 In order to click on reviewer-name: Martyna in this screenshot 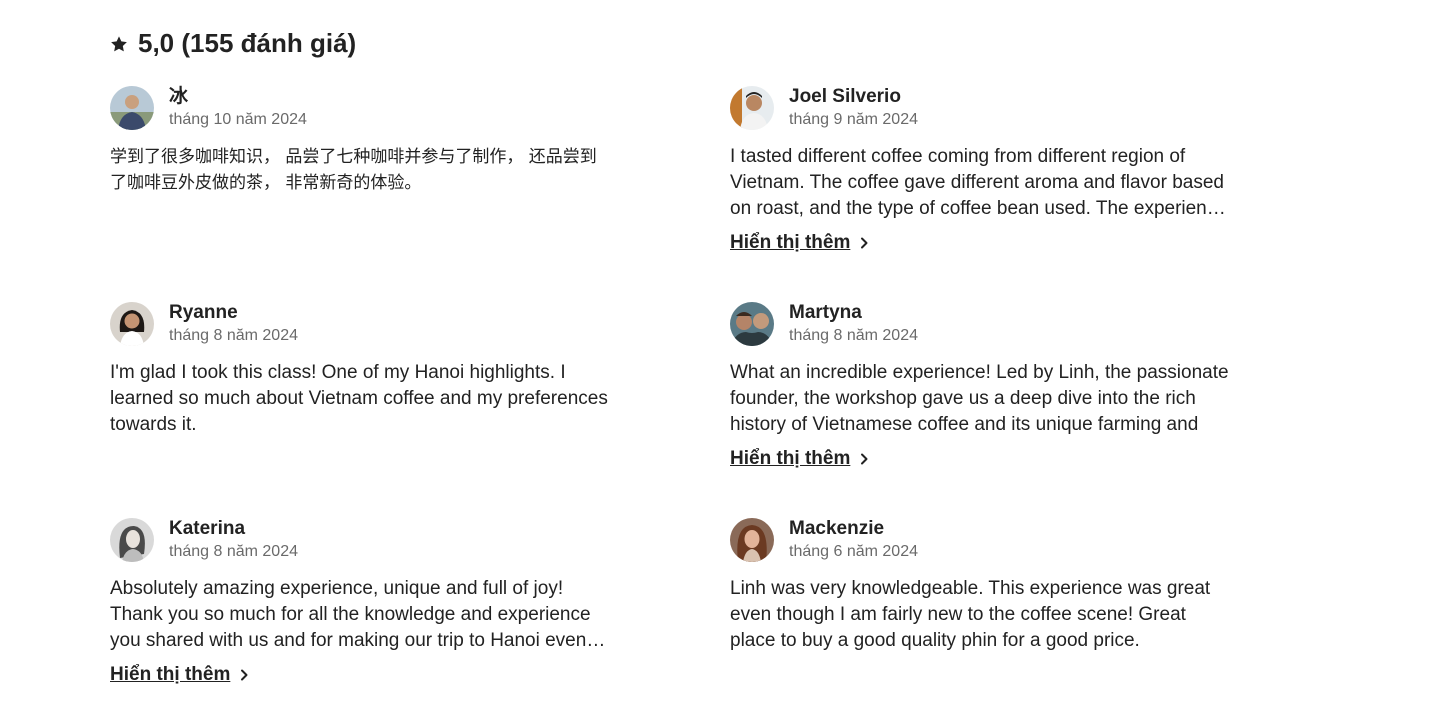, I will do `click(825, 312)`.